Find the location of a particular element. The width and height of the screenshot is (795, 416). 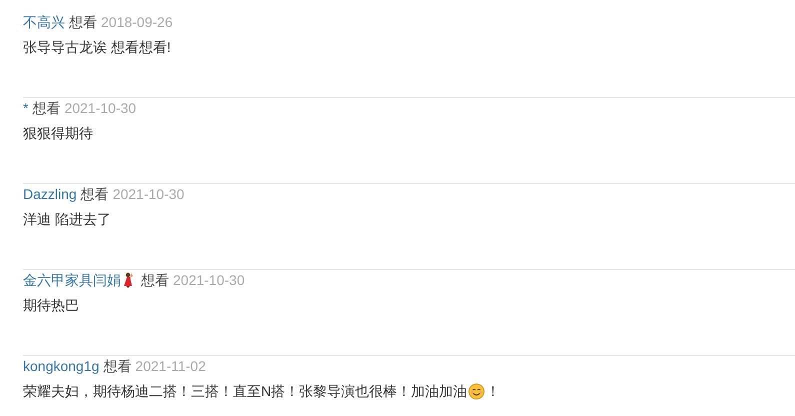

dancer-icon is located at coordinates (129, 280).